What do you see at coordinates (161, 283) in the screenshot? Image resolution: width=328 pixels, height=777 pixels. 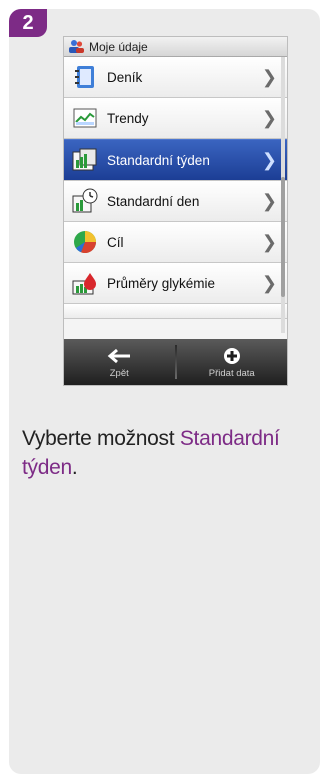 I see `menu-item-label: Průměry glykémie` at bounding box center [161, 283].